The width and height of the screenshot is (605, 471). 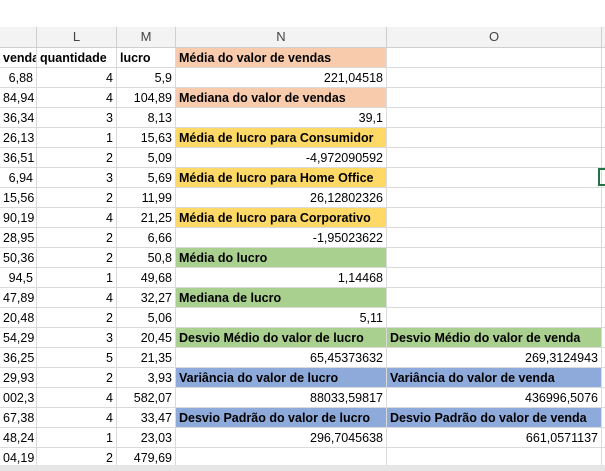 I want to click on cell-col-l: 5, so click(x=77, y=358).